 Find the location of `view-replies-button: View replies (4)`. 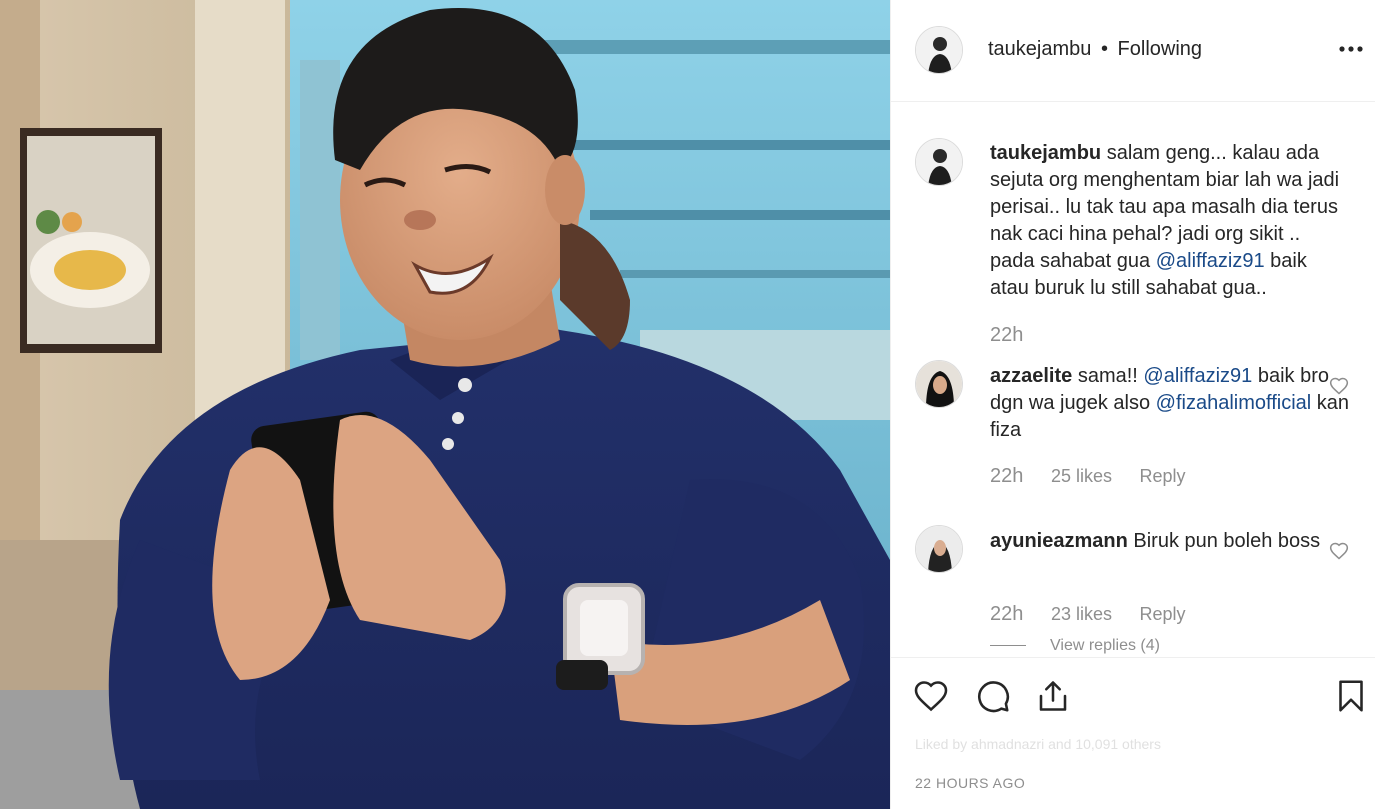

view-replies-button: View replies (4) is located at coordinates (1075, 646).